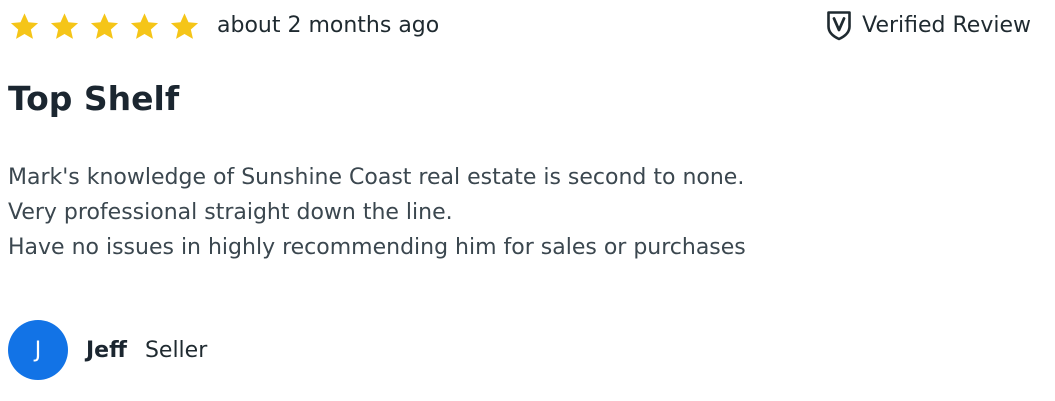 The width and height of the screenshot is (1055, 401). I want to click on verified-badge: Verified Review, so click(928, 25).